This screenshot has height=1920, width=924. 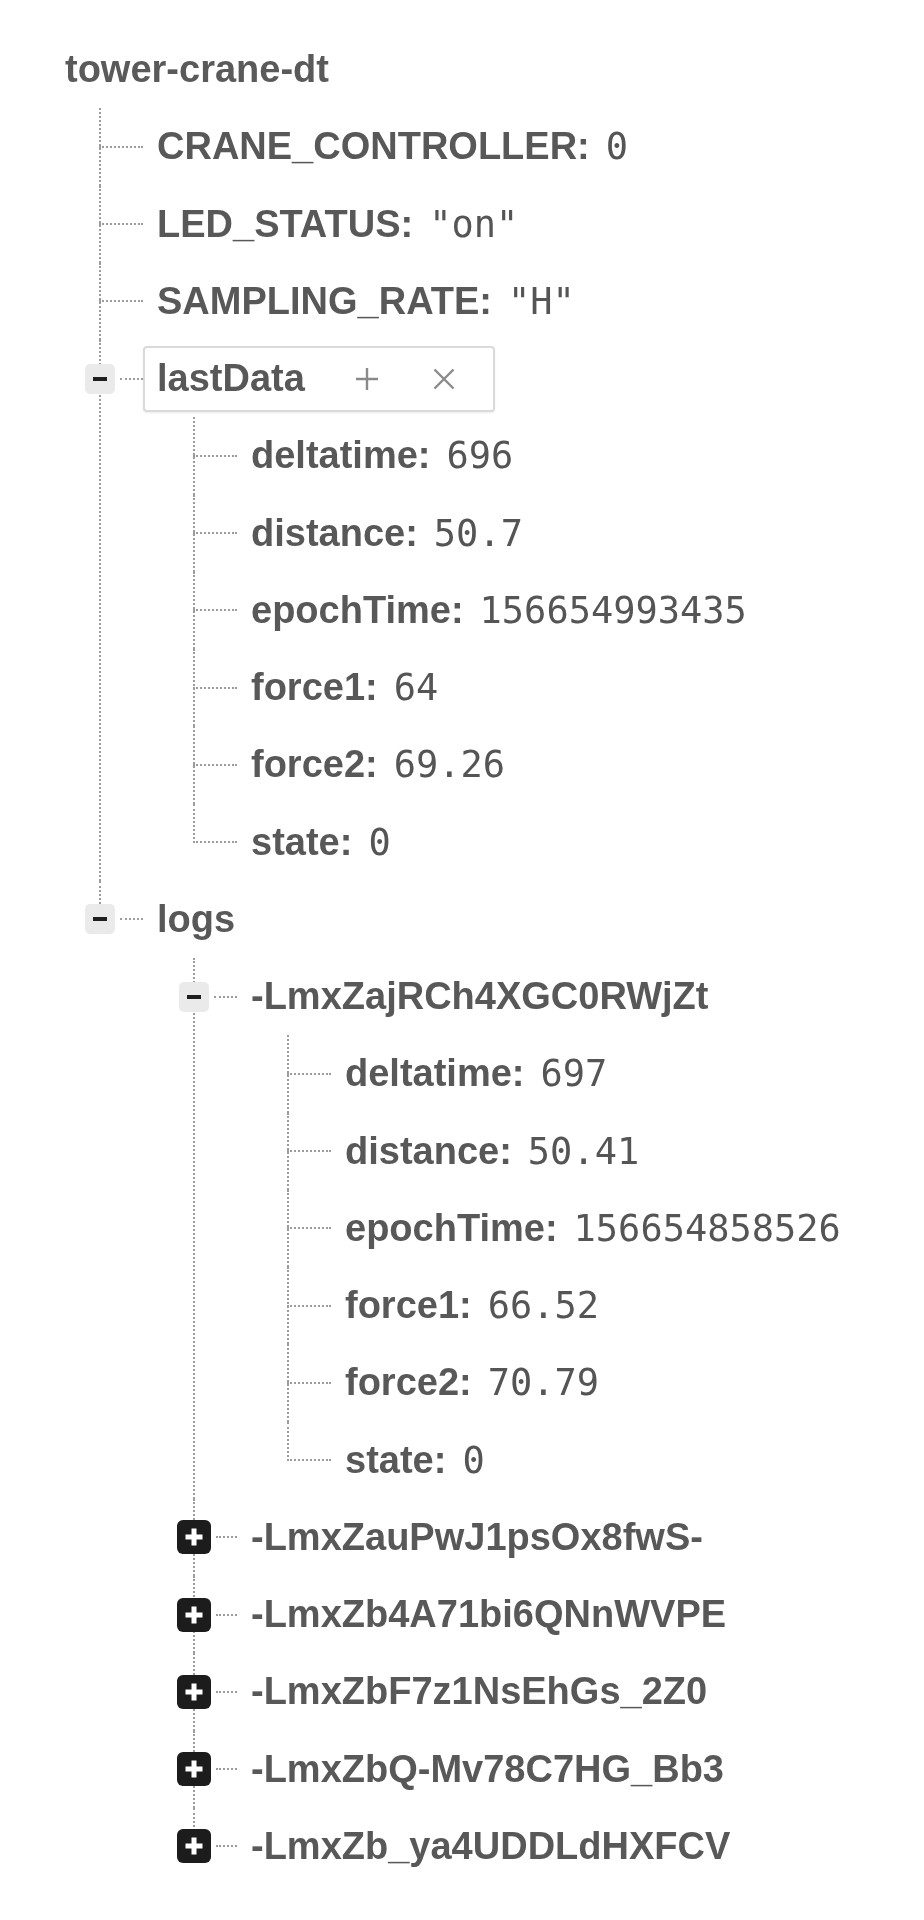 What do you see at coordinates (477, 1537) in the screenshot?
I see `node-key: -LmxZauPwJ1psOx8fwS-` at bounding box center [477, 1537].